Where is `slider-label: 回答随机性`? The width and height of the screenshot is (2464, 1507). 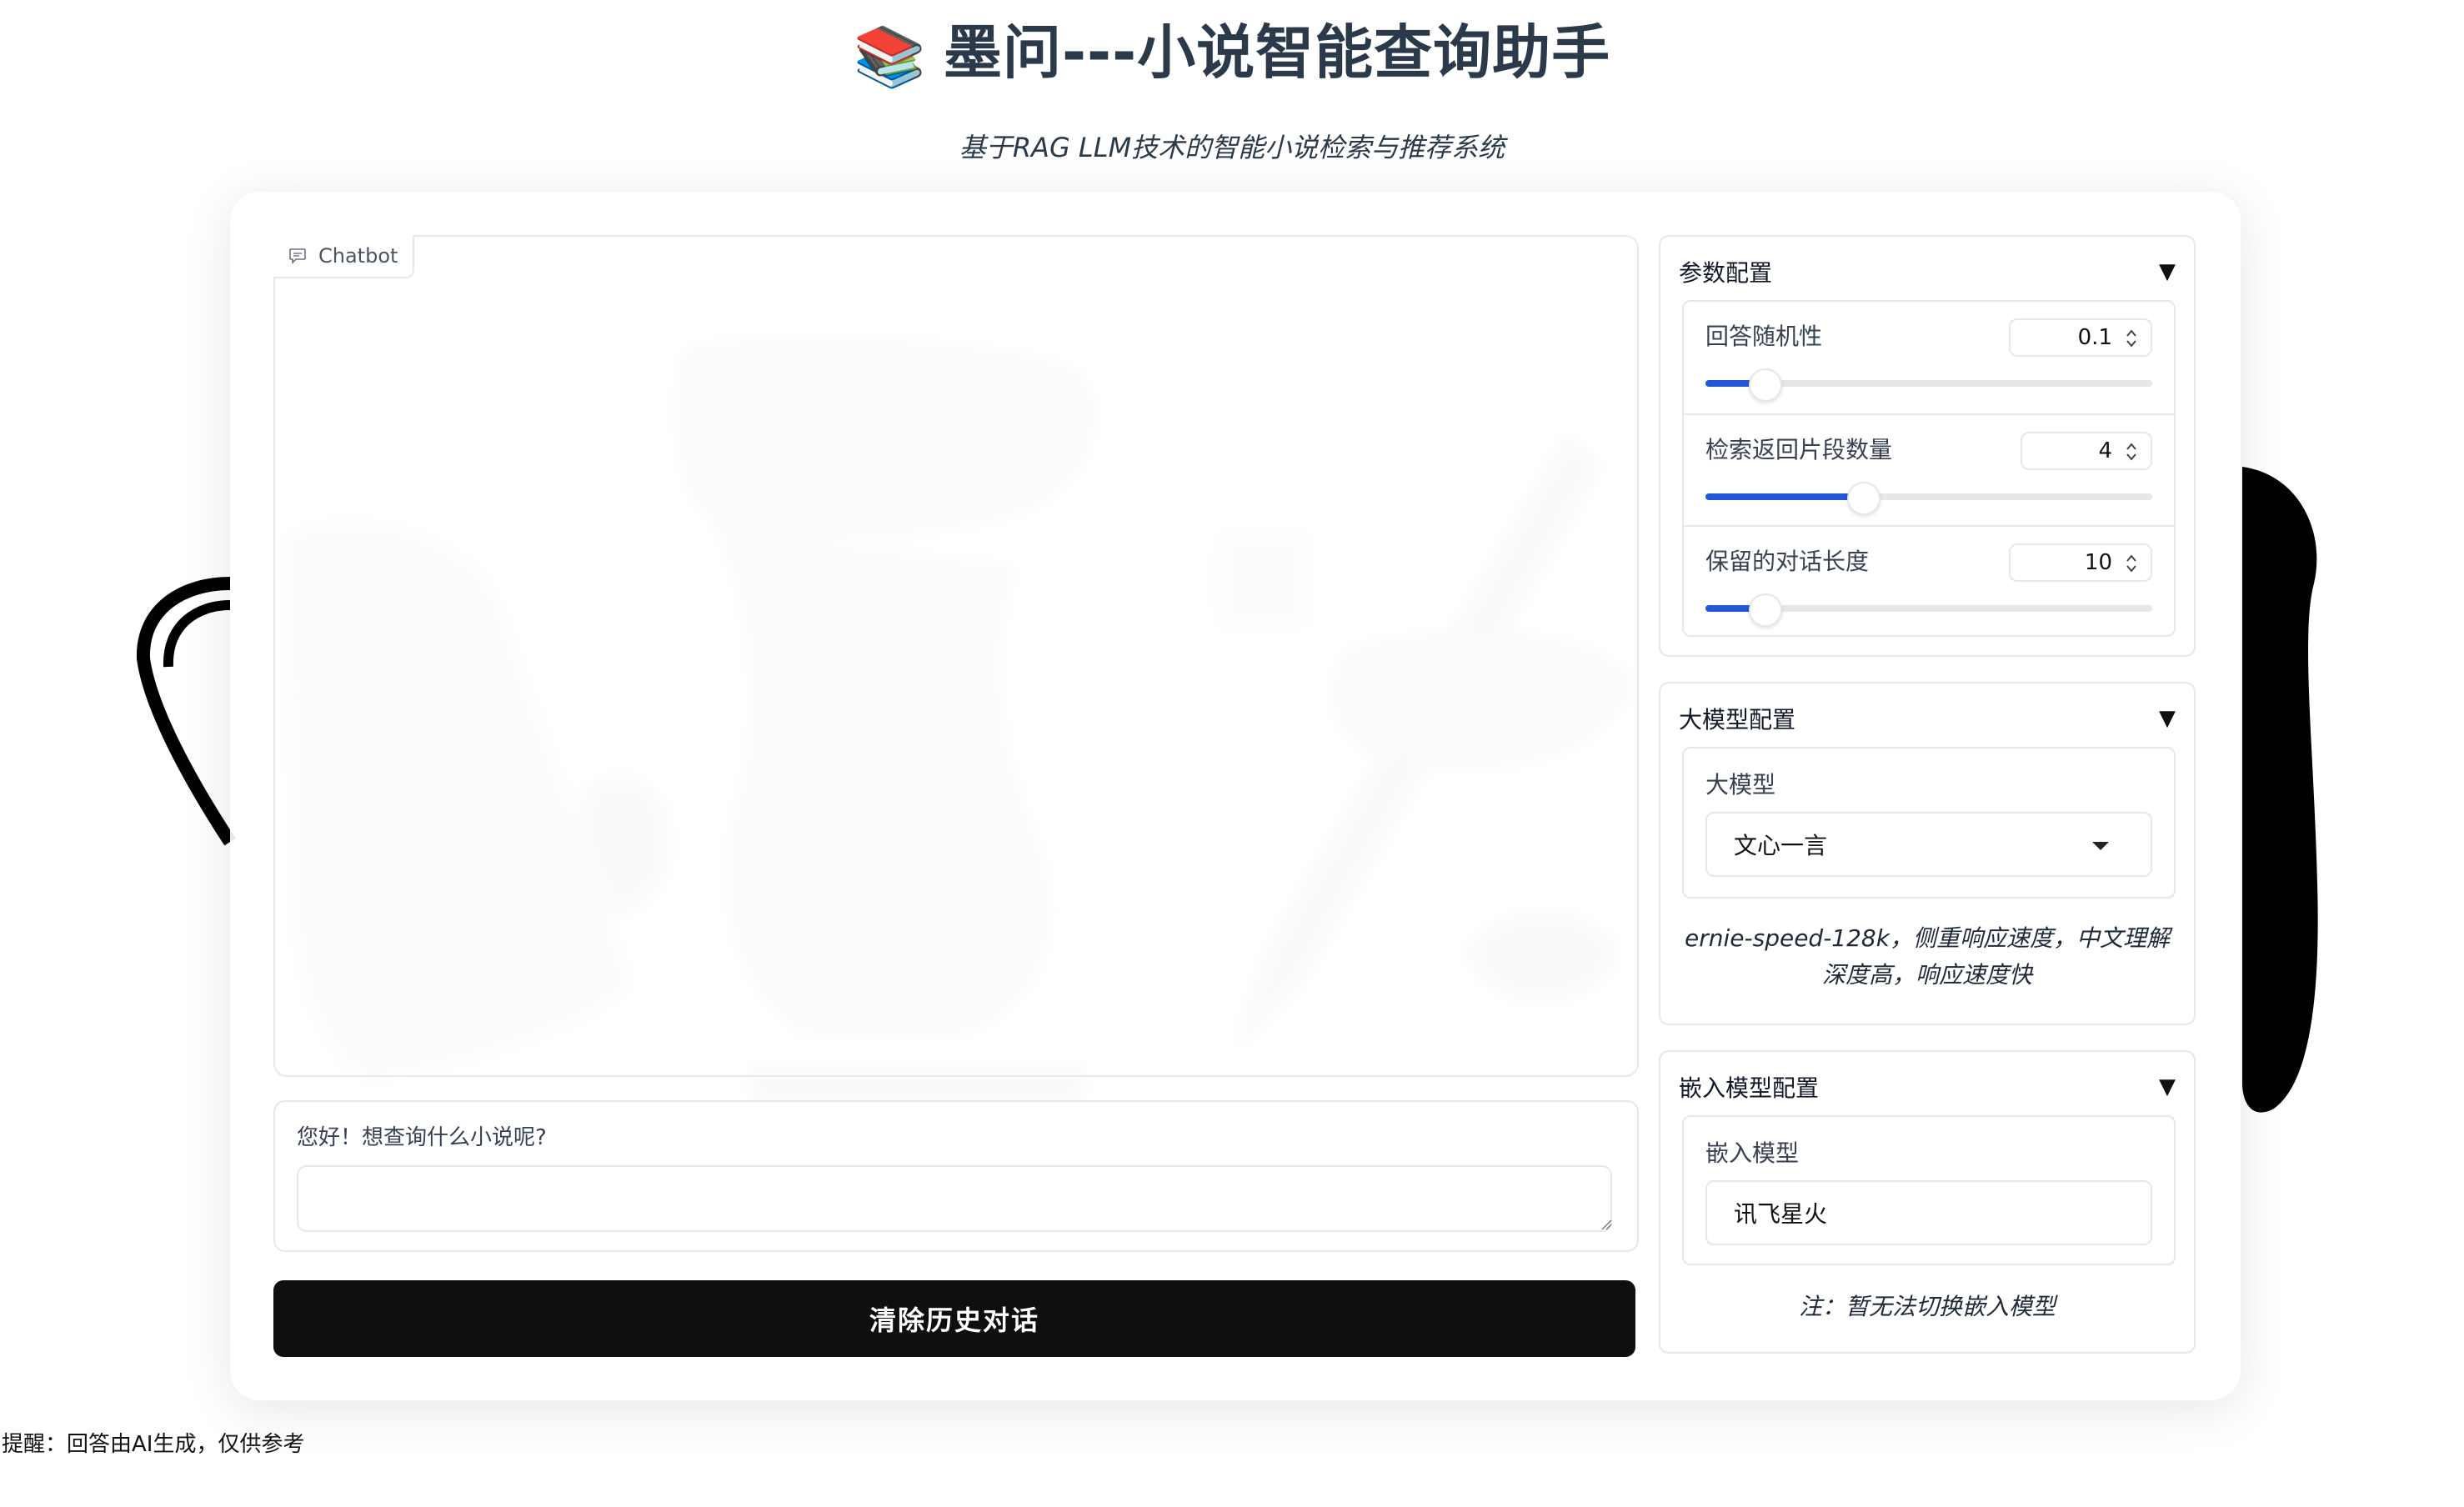 slider-label: 回答随机性 is located at coordinates (1764, 336).